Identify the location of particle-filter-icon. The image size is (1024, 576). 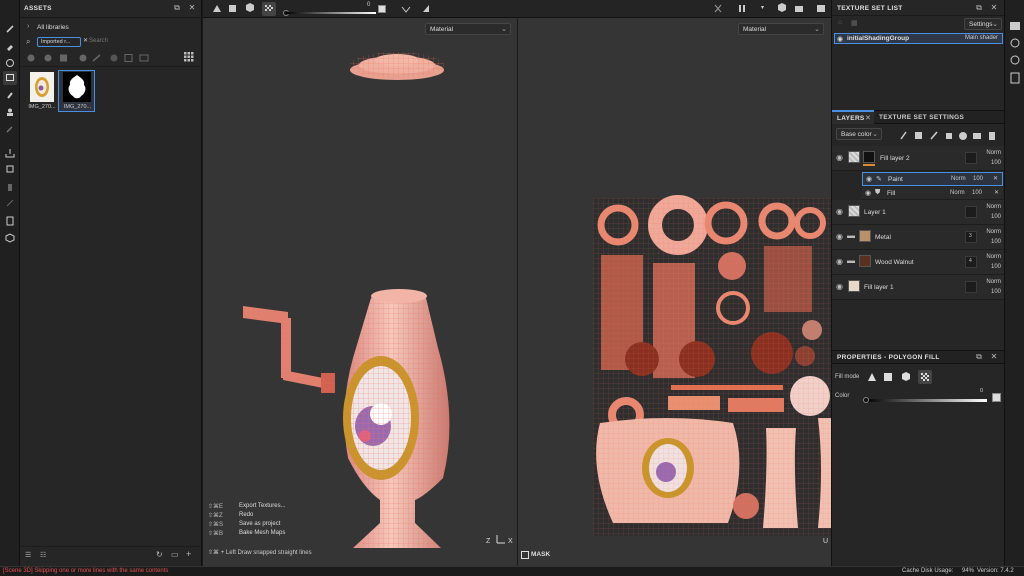
(114, 58).